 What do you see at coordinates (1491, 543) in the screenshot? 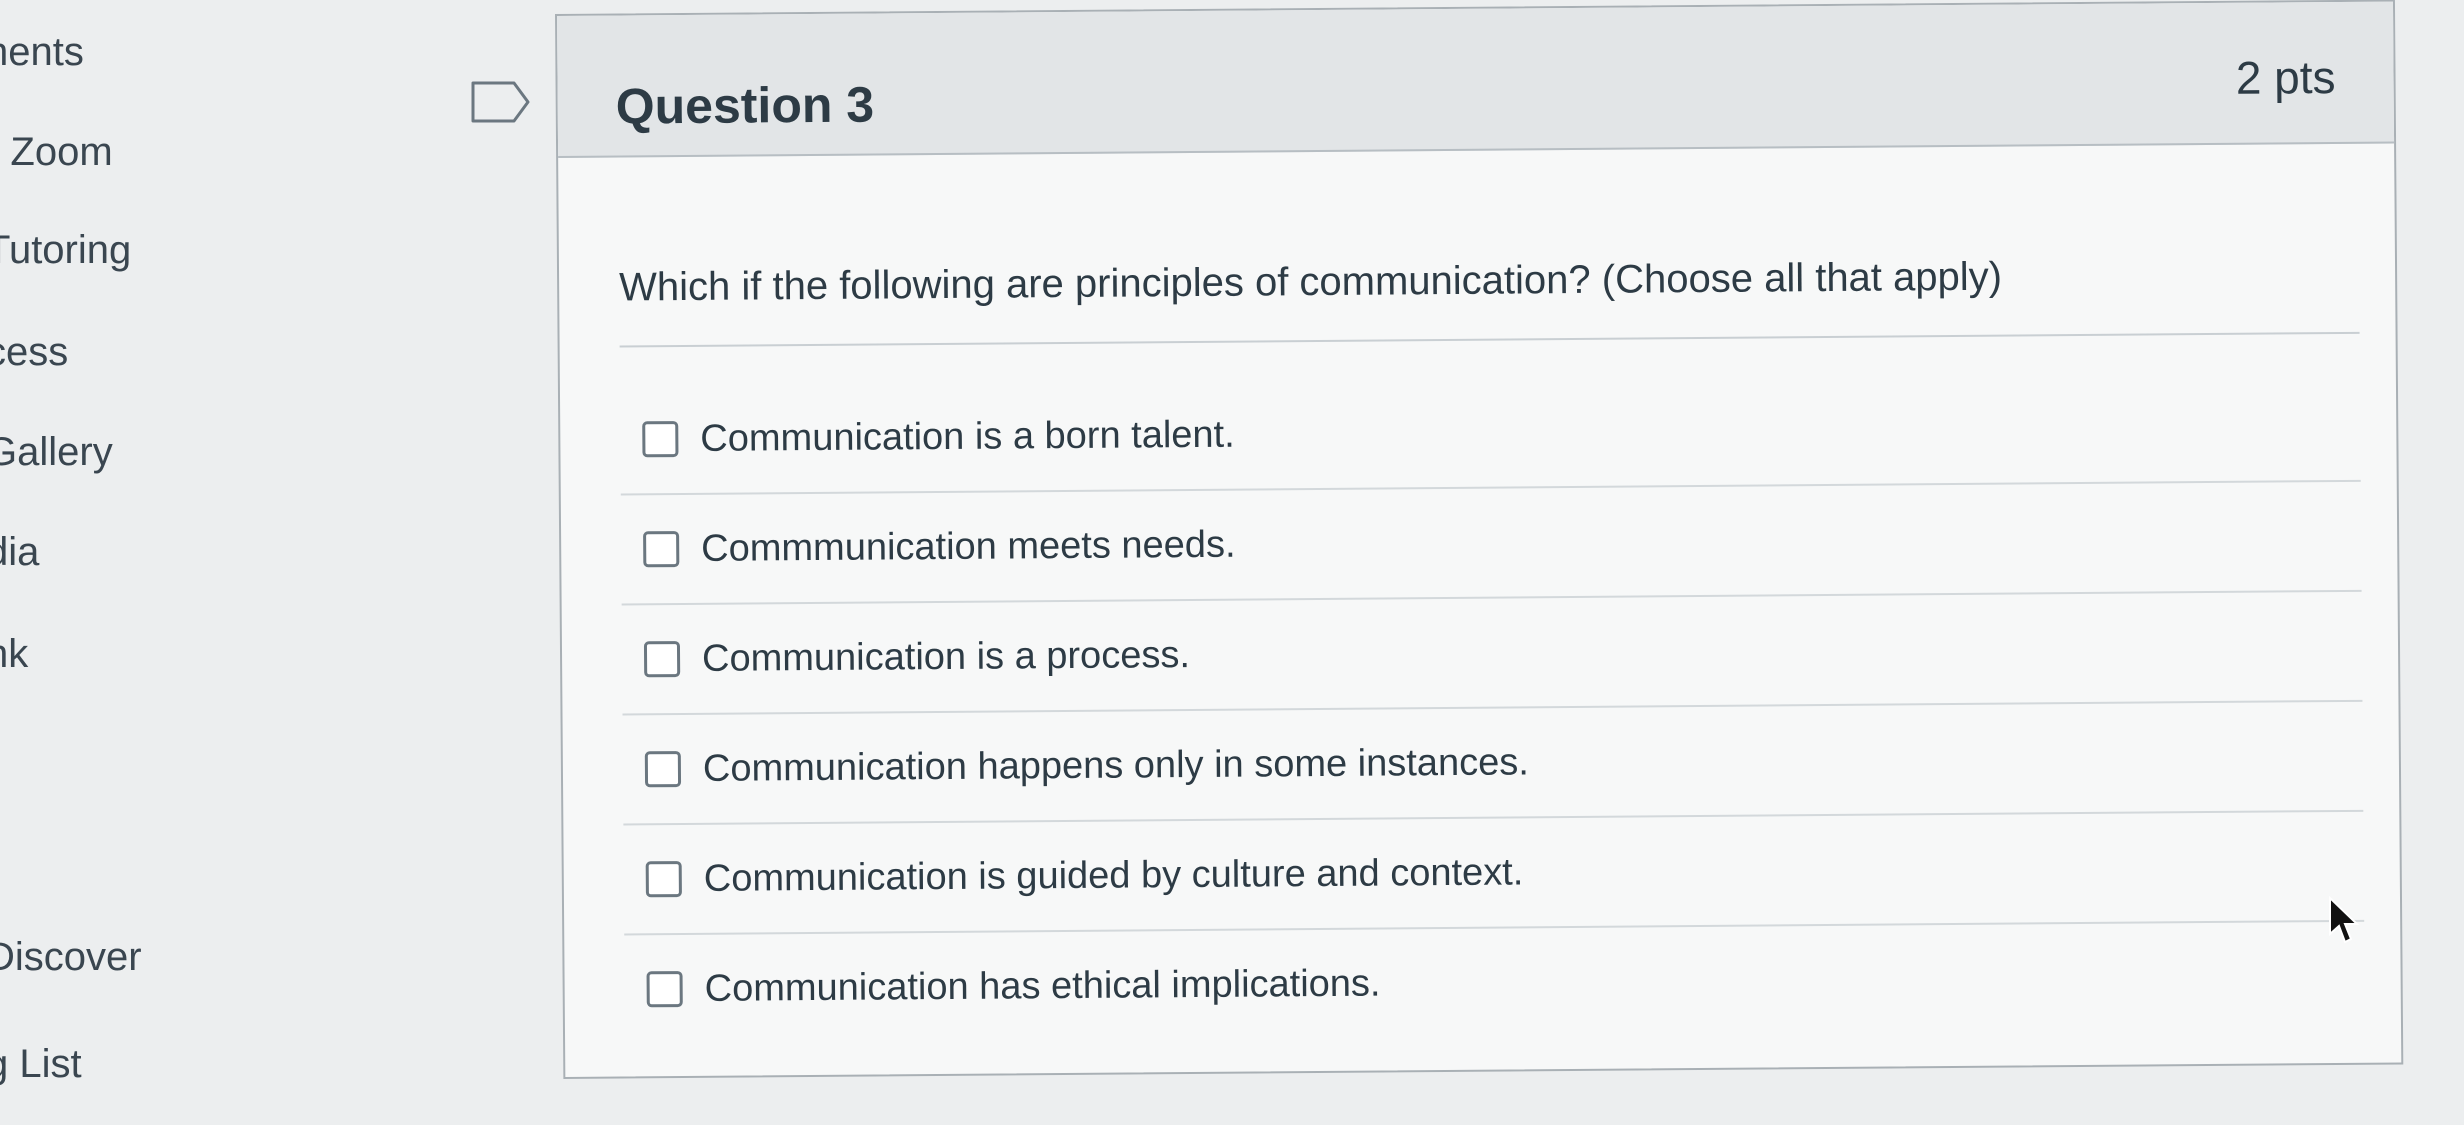
I see `answer-option: Commmunication meets needs.` at bounding box center [1491, 543].